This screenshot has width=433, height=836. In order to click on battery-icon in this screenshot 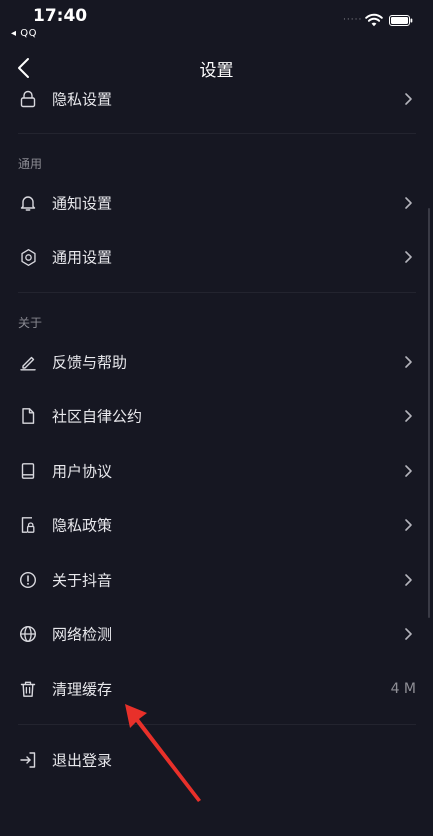, I will do `click(401, 20)`.